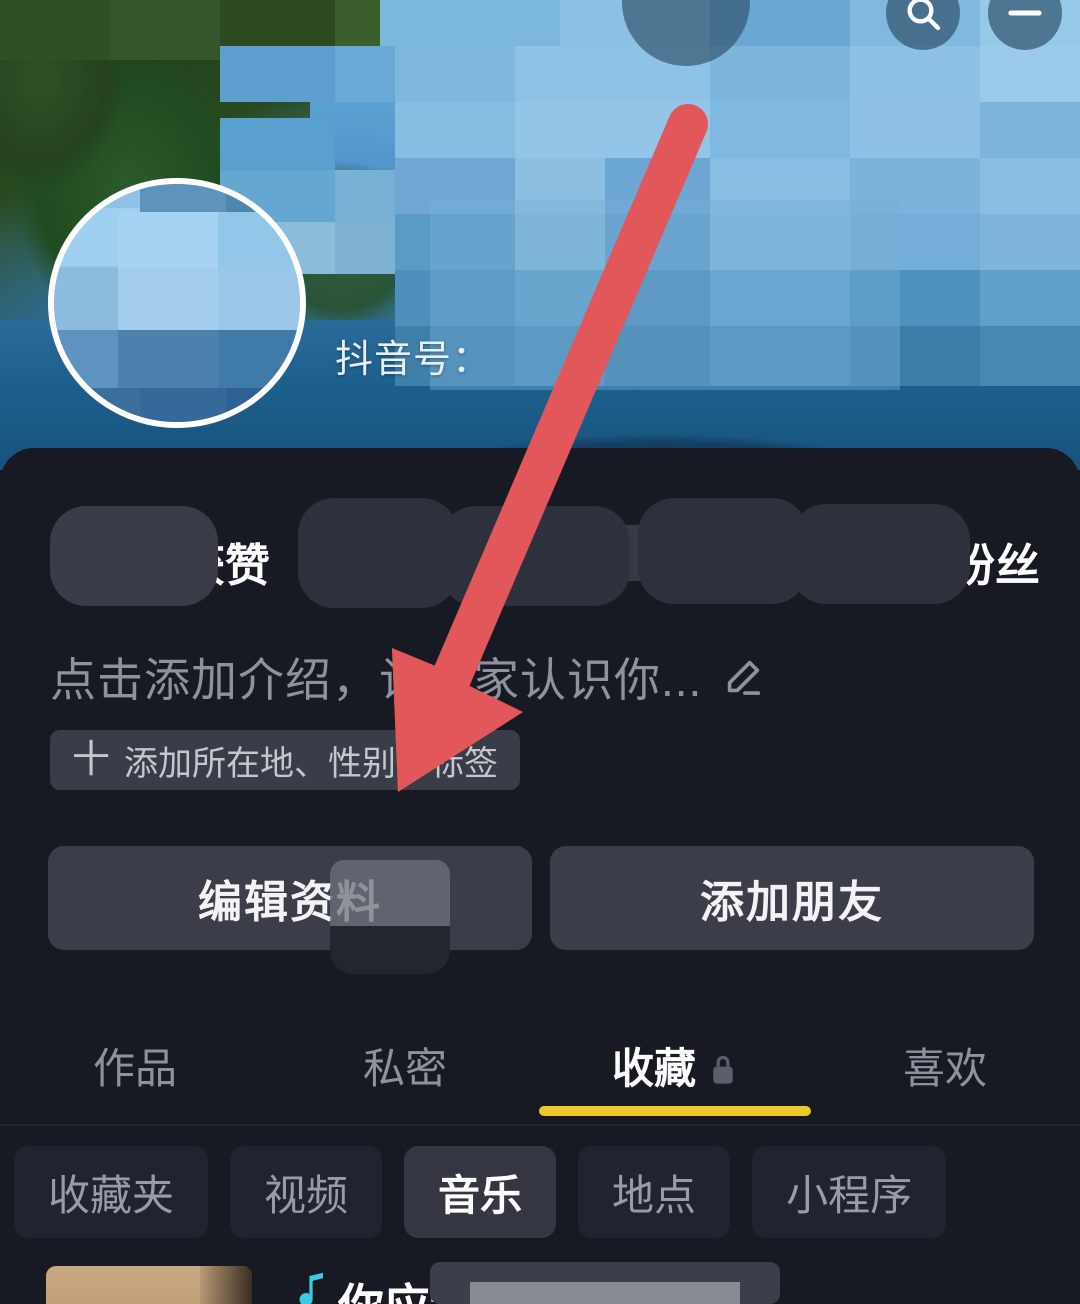 The image size is (1080, 1304). I want to click on content-list: 你应该···最快, so click(540, 1282).